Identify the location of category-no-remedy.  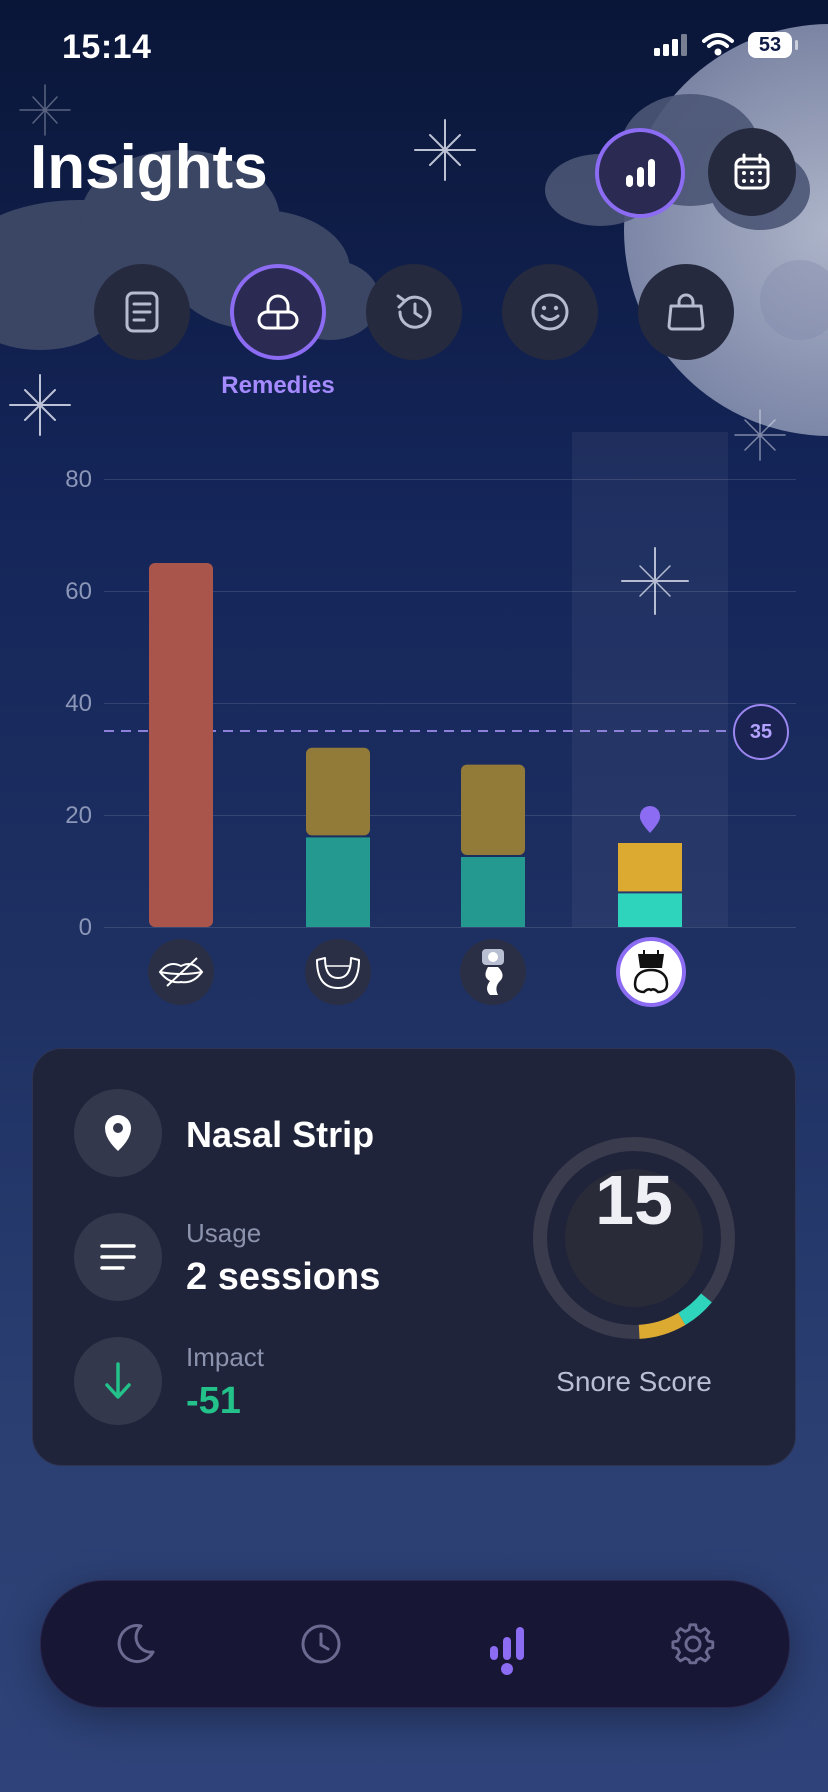
(181, 972).